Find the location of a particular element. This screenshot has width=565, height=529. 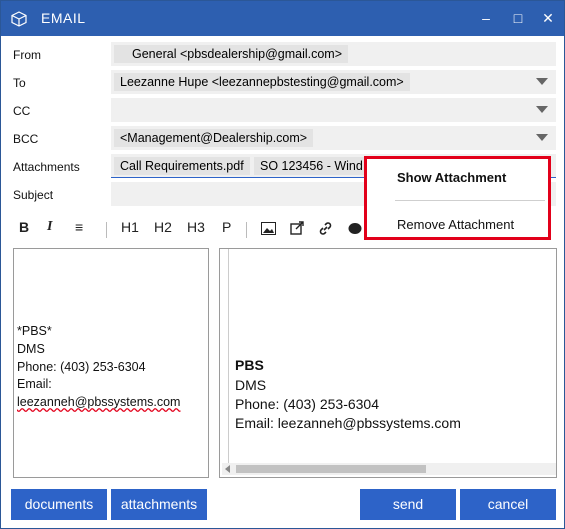

preview-line: Email: leezanneh@pbssystems.com is located at coordinates (348, 423).